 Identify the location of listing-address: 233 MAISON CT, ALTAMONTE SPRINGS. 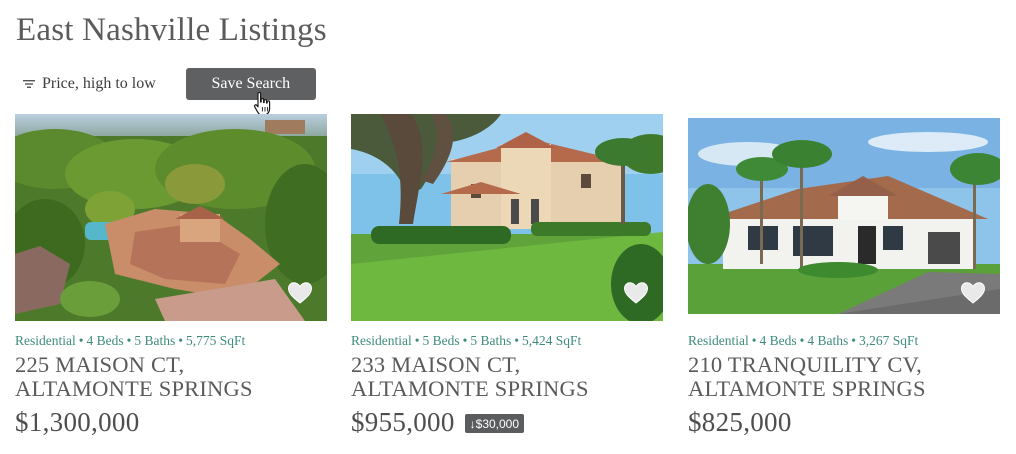
(507, 377).